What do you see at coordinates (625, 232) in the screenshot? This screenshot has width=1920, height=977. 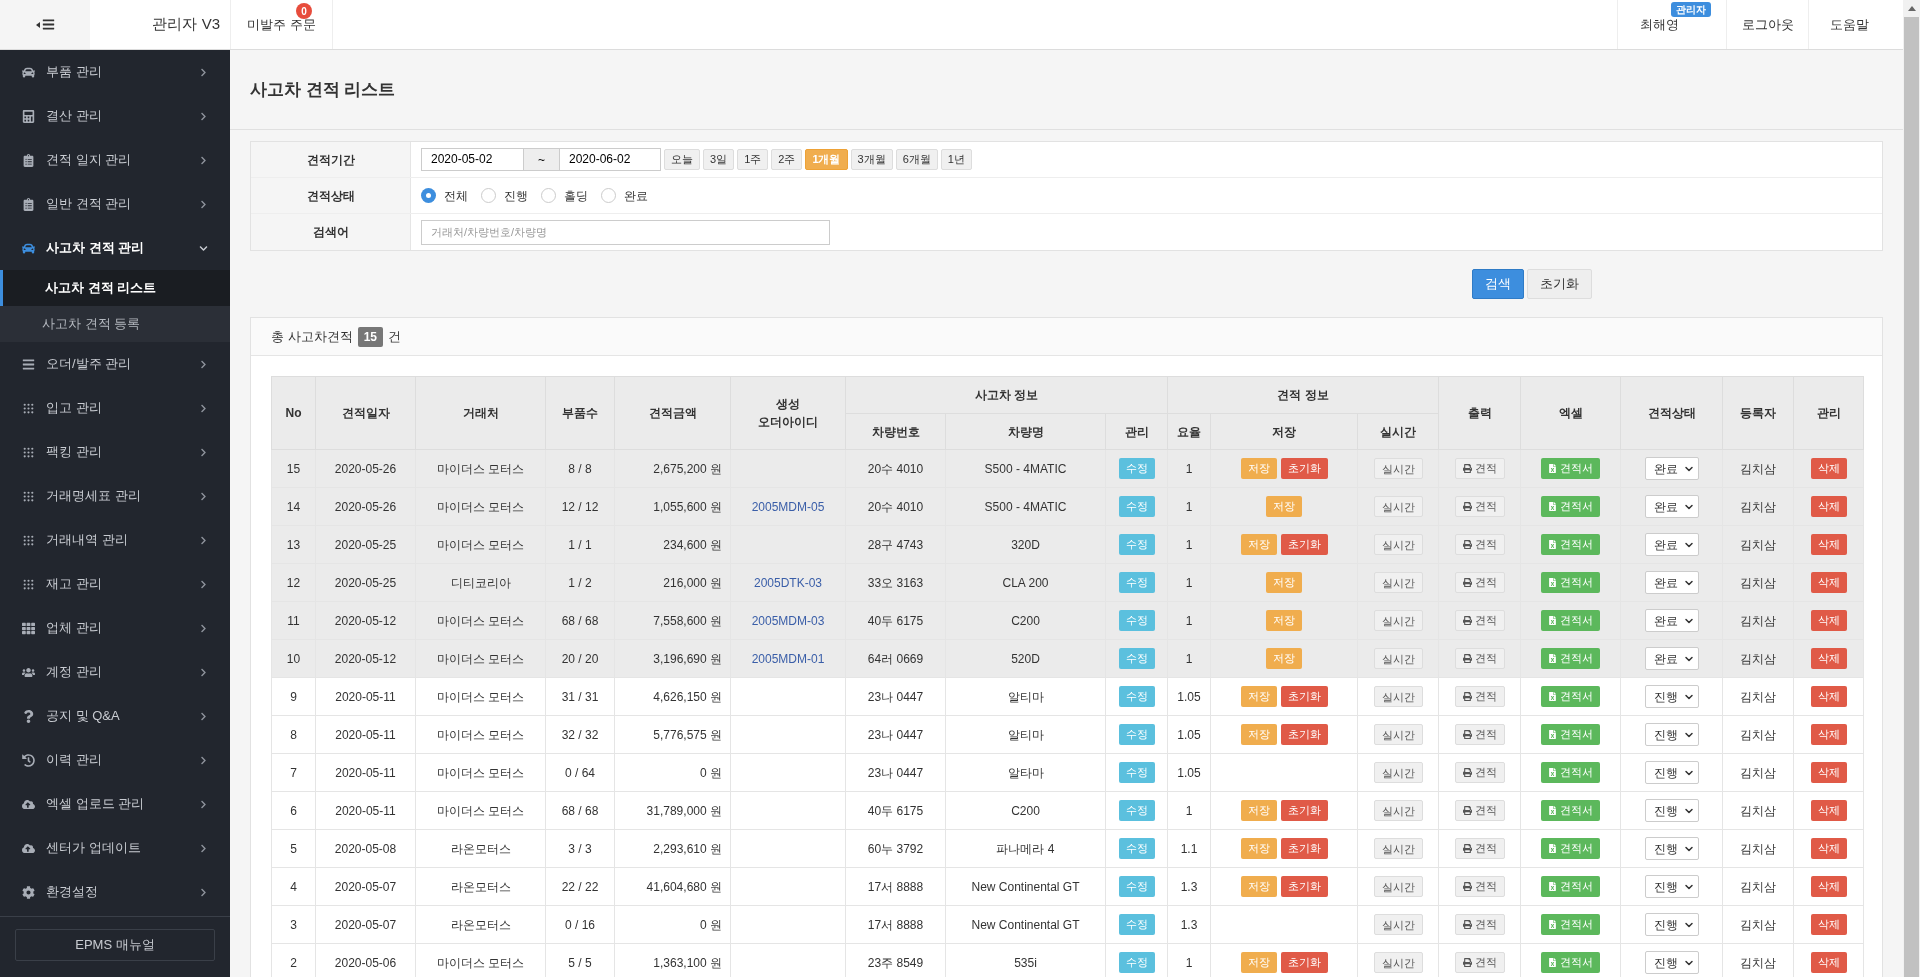 I see `search-field: 거래처/차량번호/차량명` at bounding box center [625, 232].